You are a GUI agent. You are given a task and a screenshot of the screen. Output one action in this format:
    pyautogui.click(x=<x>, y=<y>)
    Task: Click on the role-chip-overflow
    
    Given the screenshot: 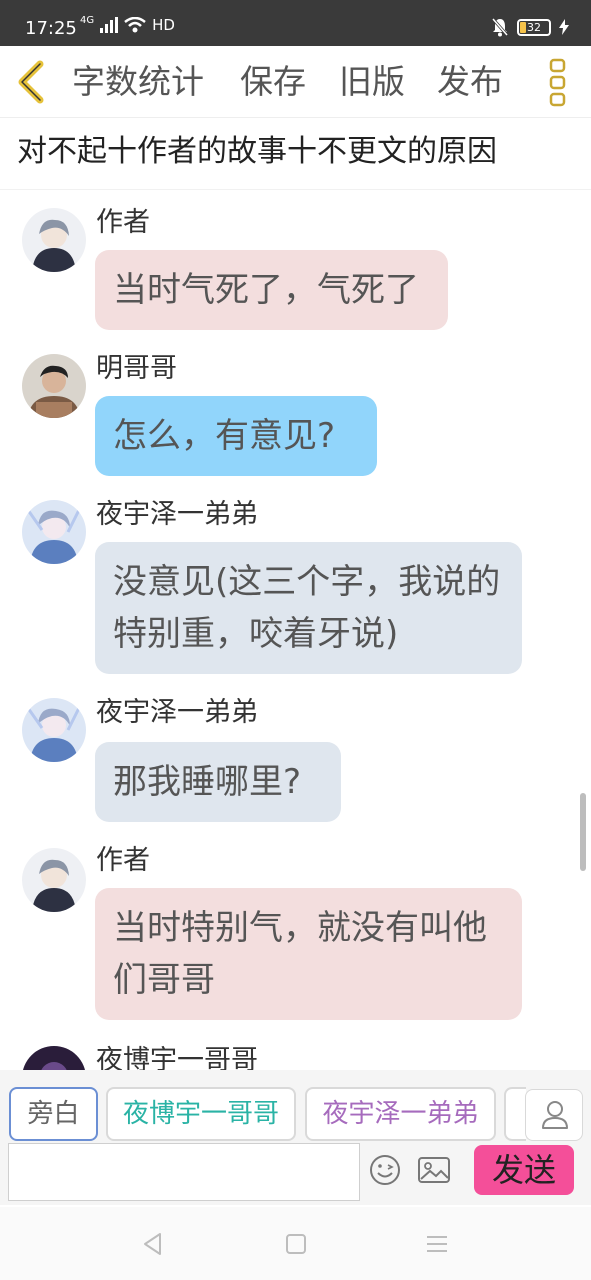 What is the action you would take?
    pyautogui.click(x=515, y=1114)
    